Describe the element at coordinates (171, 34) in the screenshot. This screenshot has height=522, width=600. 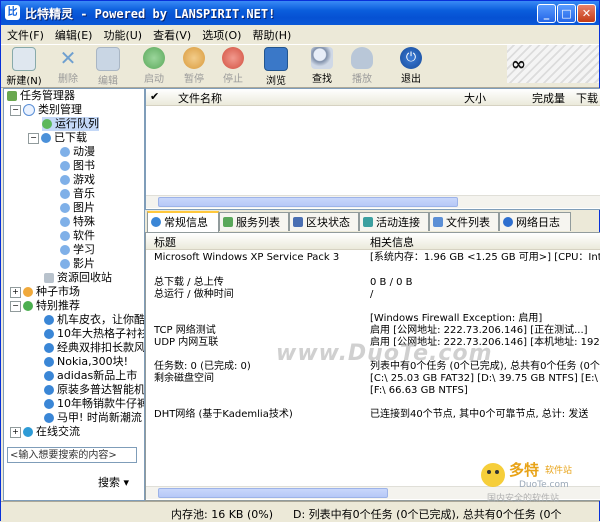
I see `menu-view: 查看(V)` at that location.